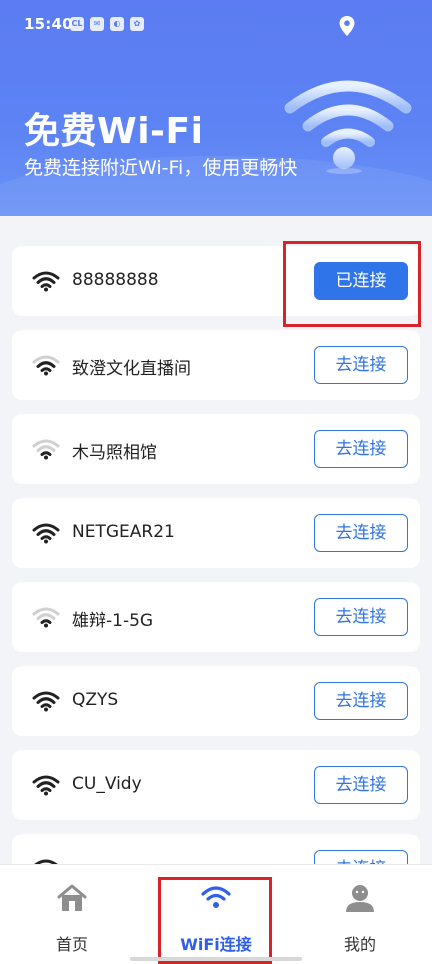 The width and height of the screenshot is (432, 964). What do you see at coordinates (216, 365) in the screenshot?
I see `wifi-list-item: 致澄文化直播间 去连接` at bounding box center [216, 365].